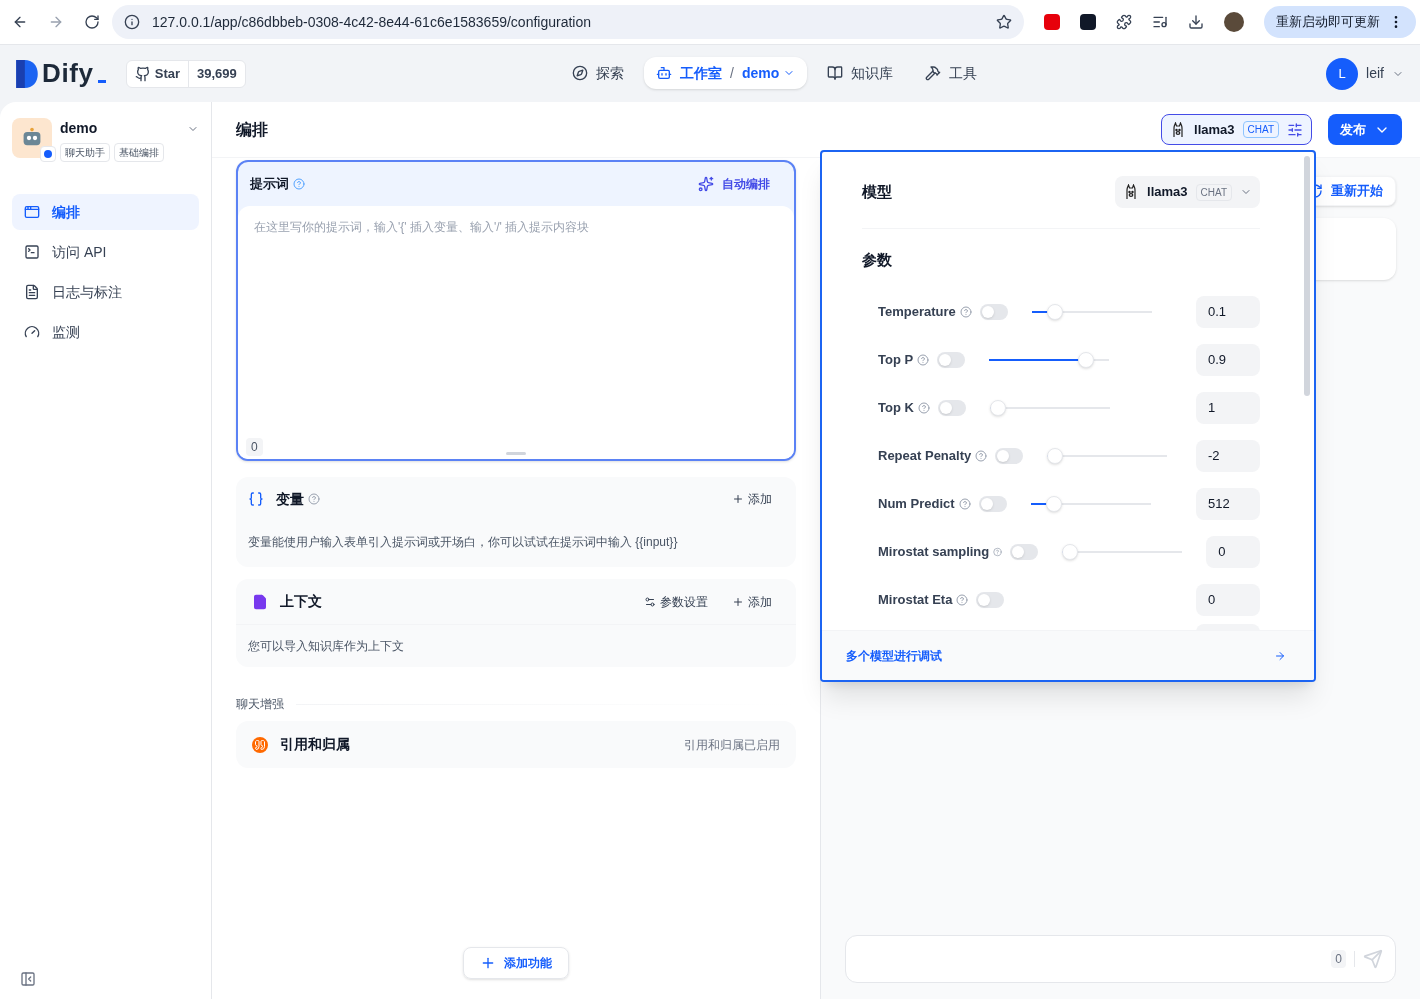 The height and width of the screenshot is (999, 1420). I want to click on param-value-field: 512, so click(1228, 503).